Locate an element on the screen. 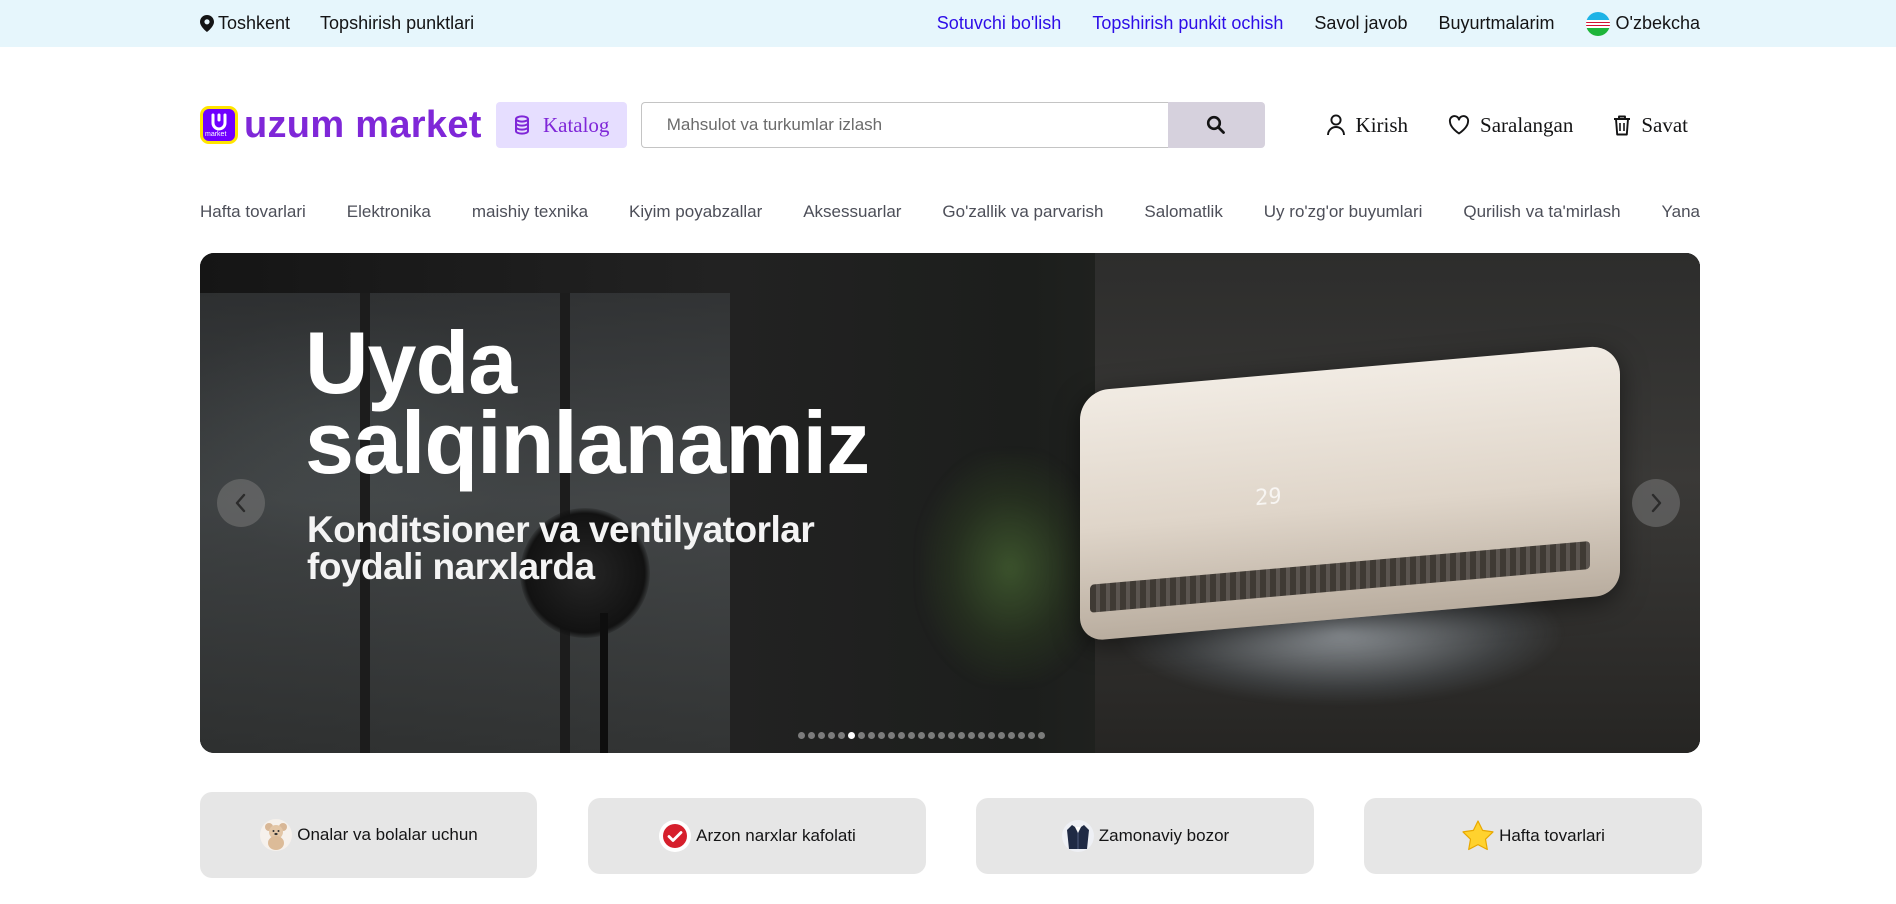 This screenshot has width=1896, height=904. category-qurilish-va-tamirlash: Qurilish va ta'mirlash is located at coordinates (1541, 212).